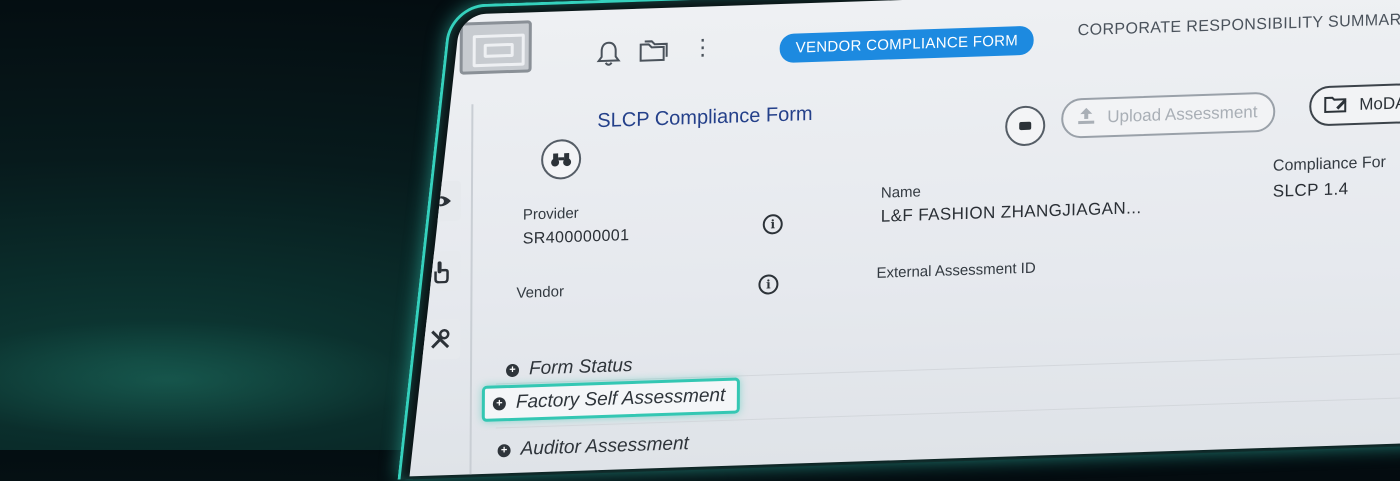 The image size is (1400, 481). I want to click on upload-assessment-button: Upload Assessment, so click(1168, 115).